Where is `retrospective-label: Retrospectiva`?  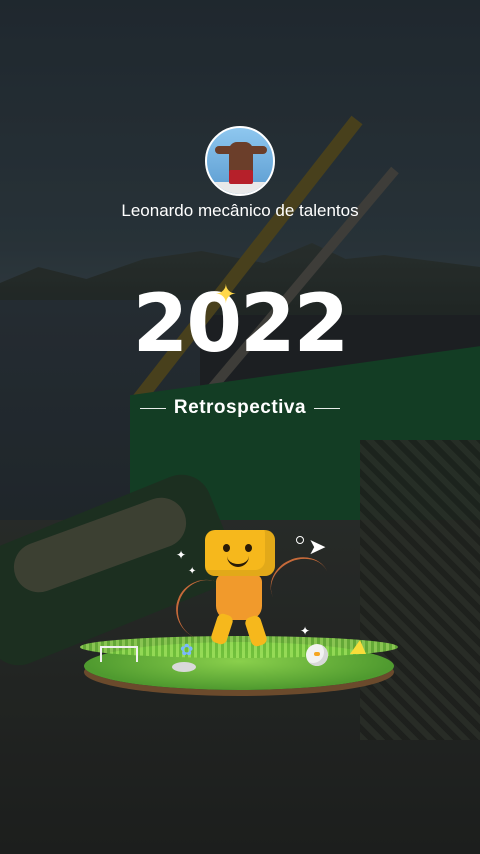
retrospective-label: Retrospectiva is located at coordinates (240, 407).